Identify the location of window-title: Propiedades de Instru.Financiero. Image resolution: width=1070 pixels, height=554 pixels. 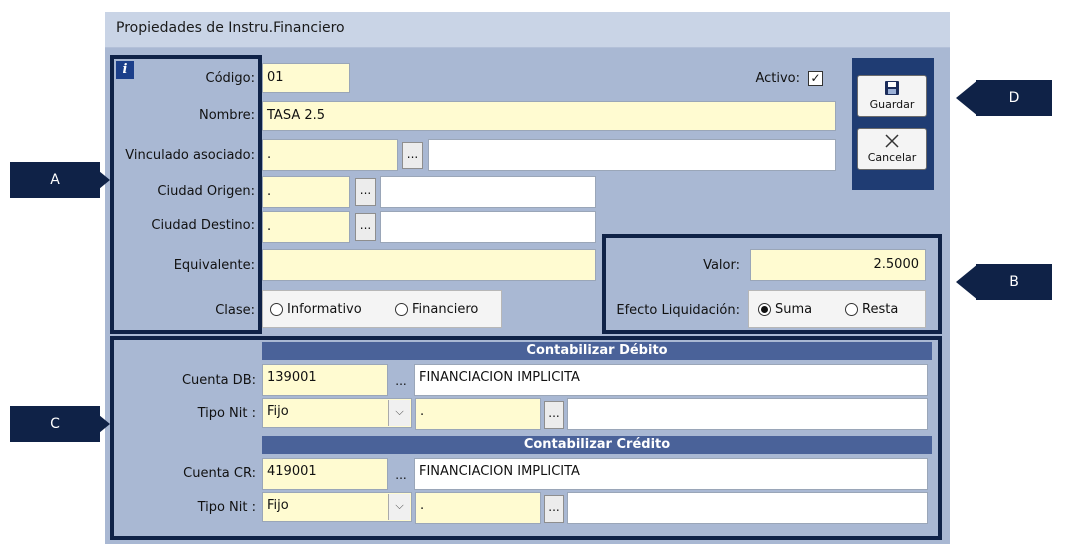
(230, 28).